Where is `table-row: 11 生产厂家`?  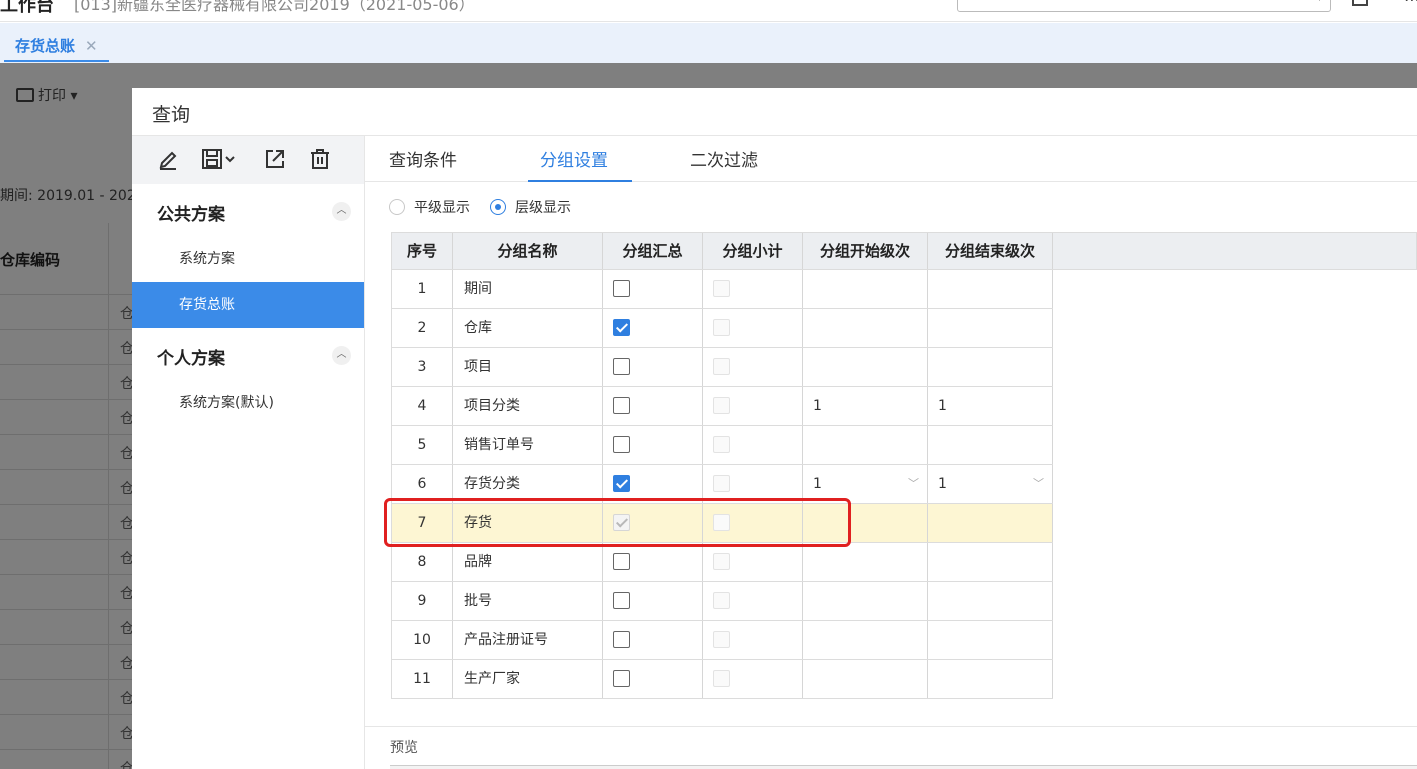 table-row: 11 生产厂家 is located at coordinates (722, 679).